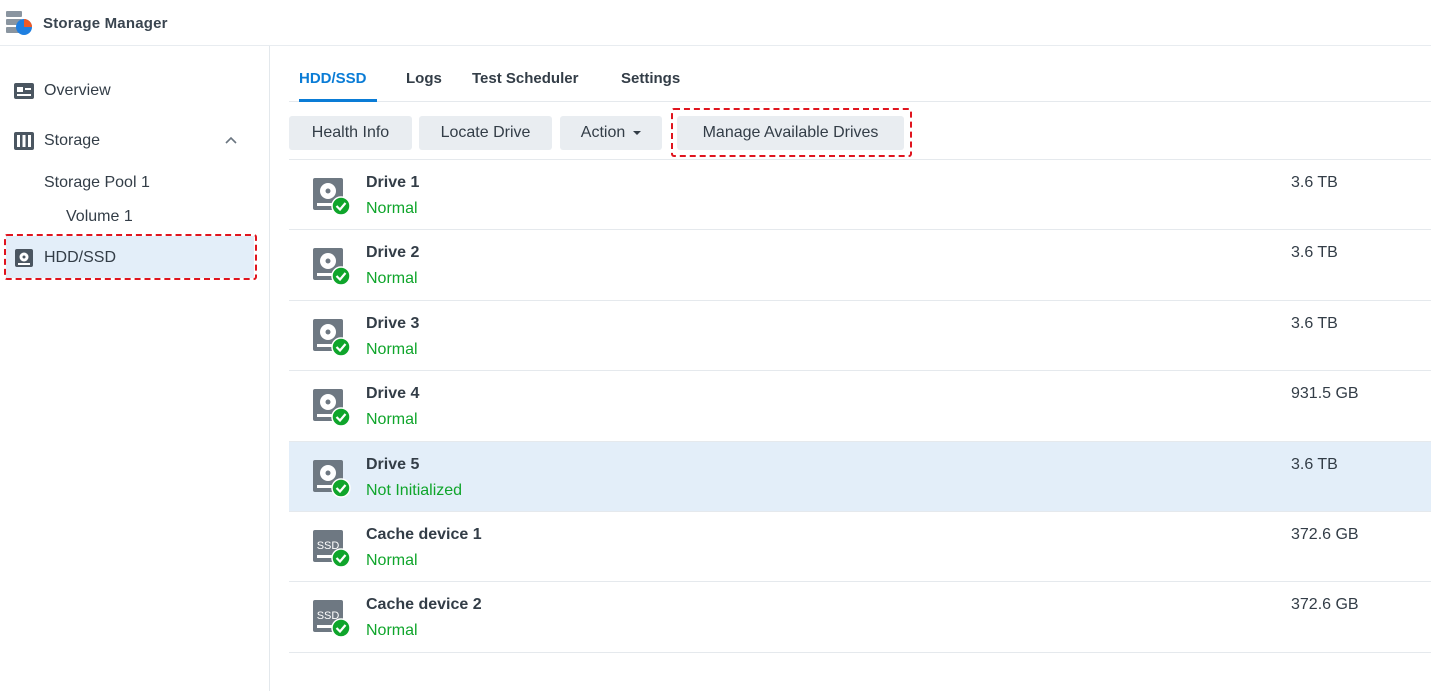 This screenshot has width=1431, height=691. I want to click on tab-logs: Logs, so click(424, 78).